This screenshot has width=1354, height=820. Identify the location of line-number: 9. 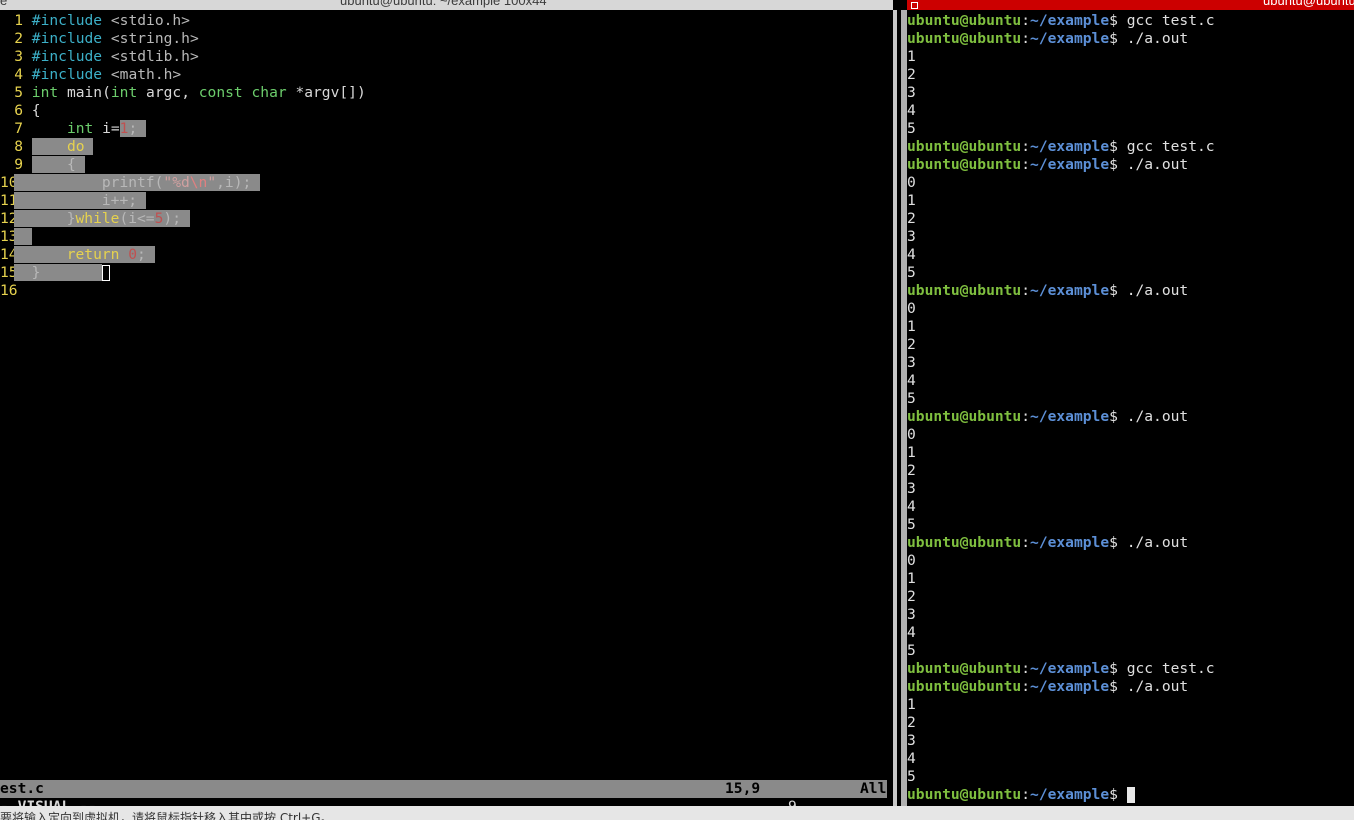
(18, 164).